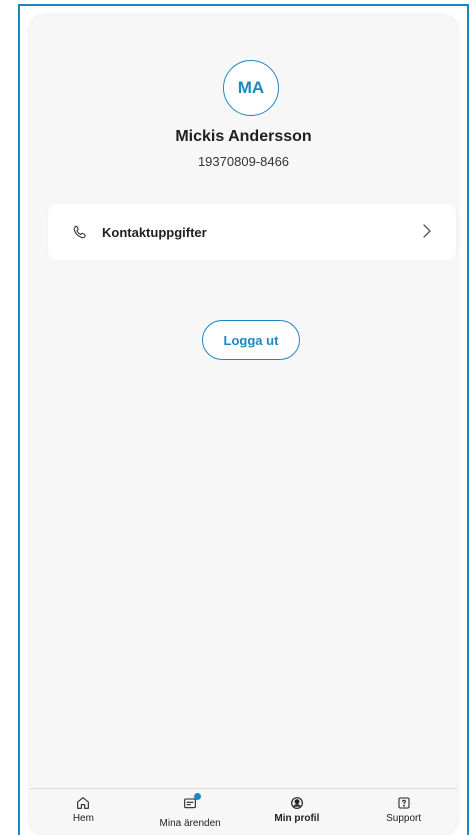 The image size is (469, 835). What do you see at coordinates (296, 803) in the screenshot?
I see `profile-icon` at bounding box center [296, 803].